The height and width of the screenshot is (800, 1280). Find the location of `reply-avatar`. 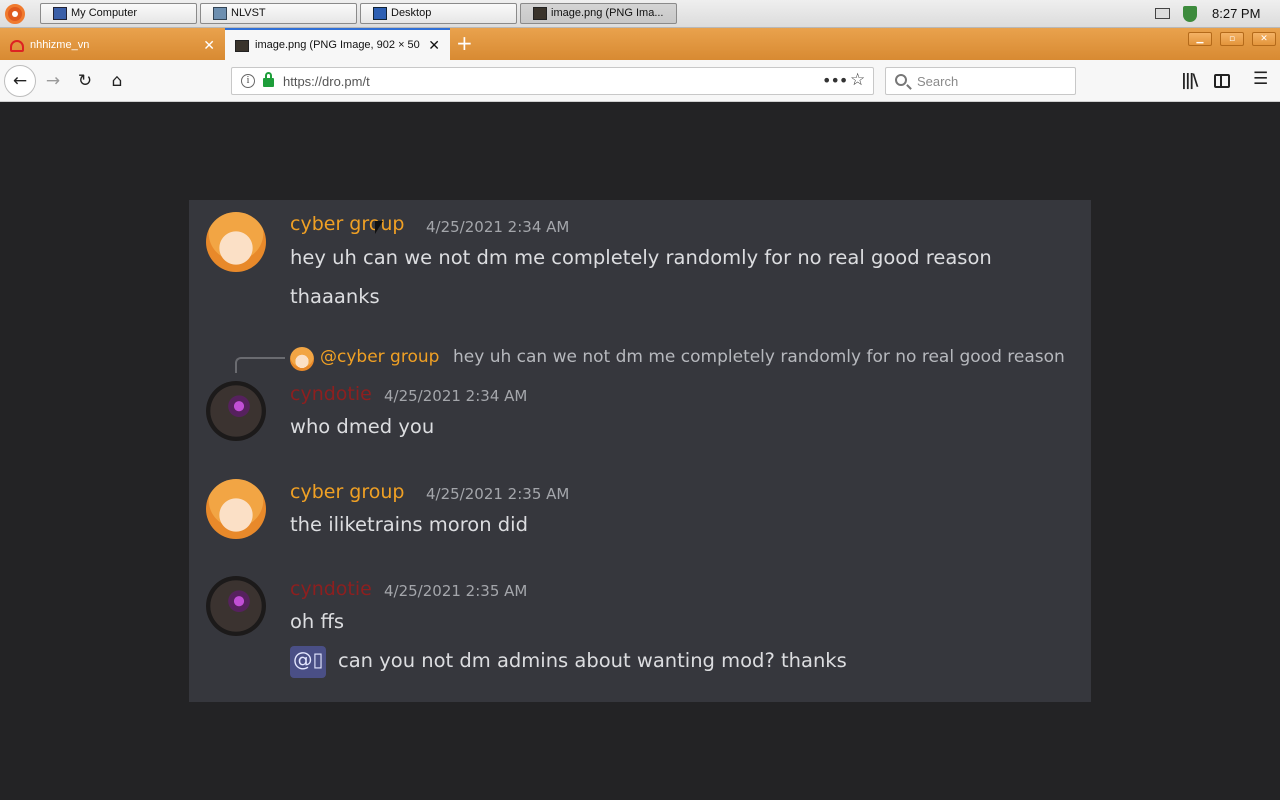

reply-avatar is located at coordinates (302, 359).